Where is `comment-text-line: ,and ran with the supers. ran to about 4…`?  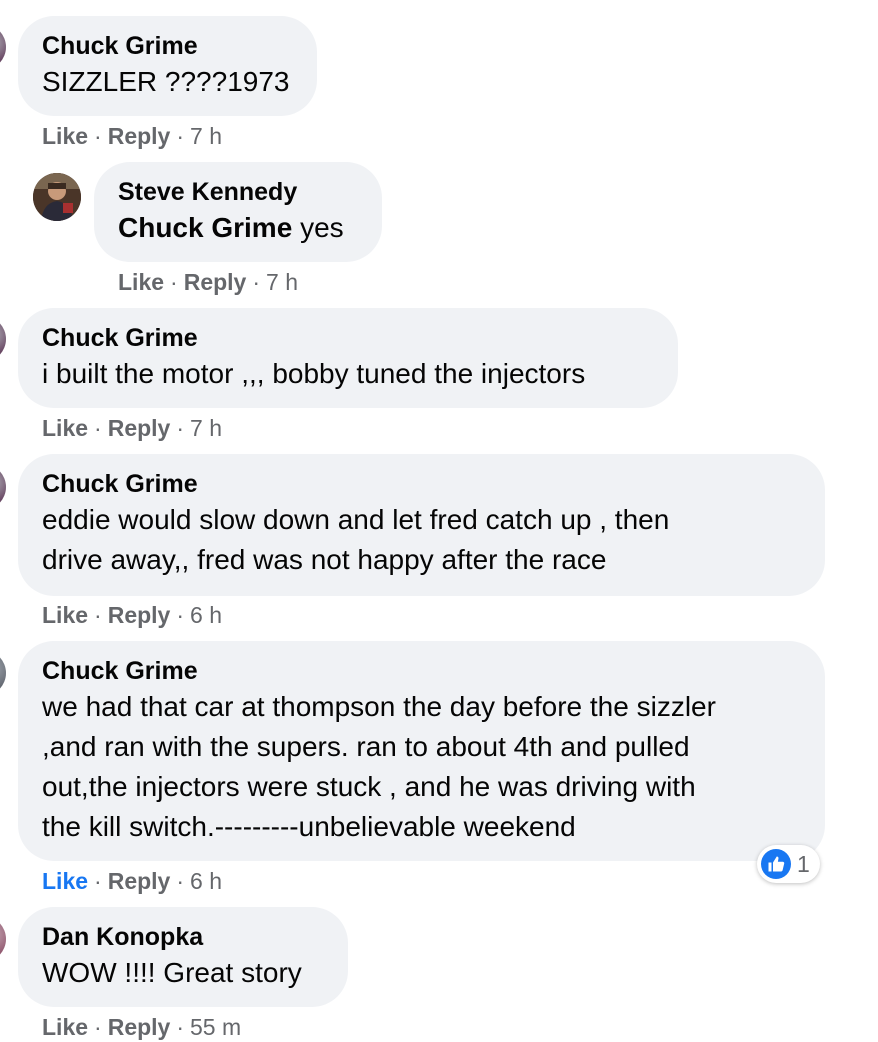 comment-text-line: ,and ran with the supers. ran to about 4… is located at coordinates (366, 746).